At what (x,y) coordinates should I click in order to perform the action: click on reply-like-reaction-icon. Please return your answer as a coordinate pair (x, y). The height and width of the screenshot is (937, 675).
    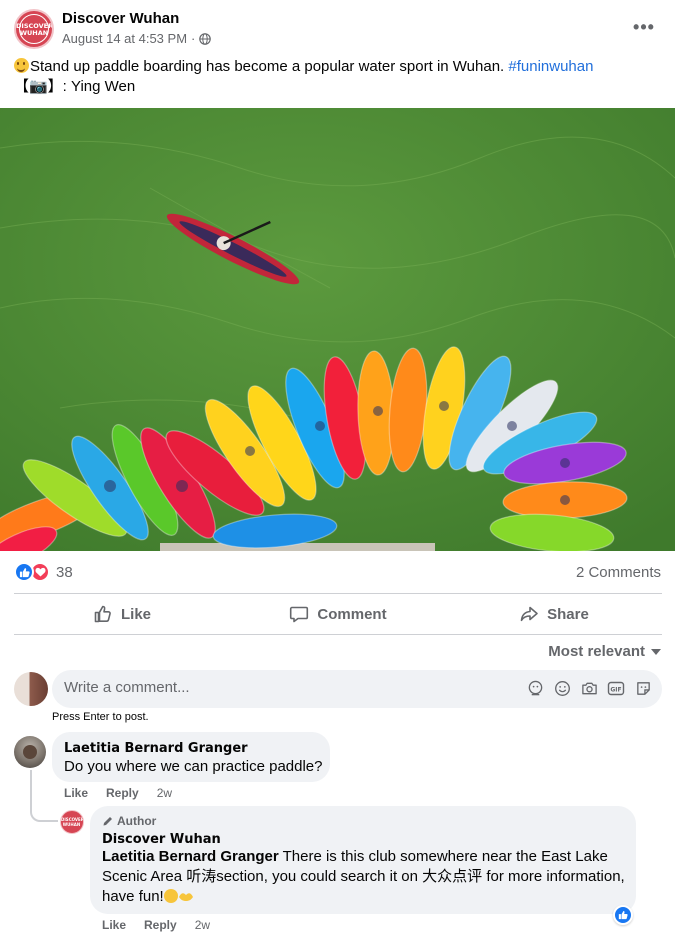
    Looking at the image, I should click on (623, 915).